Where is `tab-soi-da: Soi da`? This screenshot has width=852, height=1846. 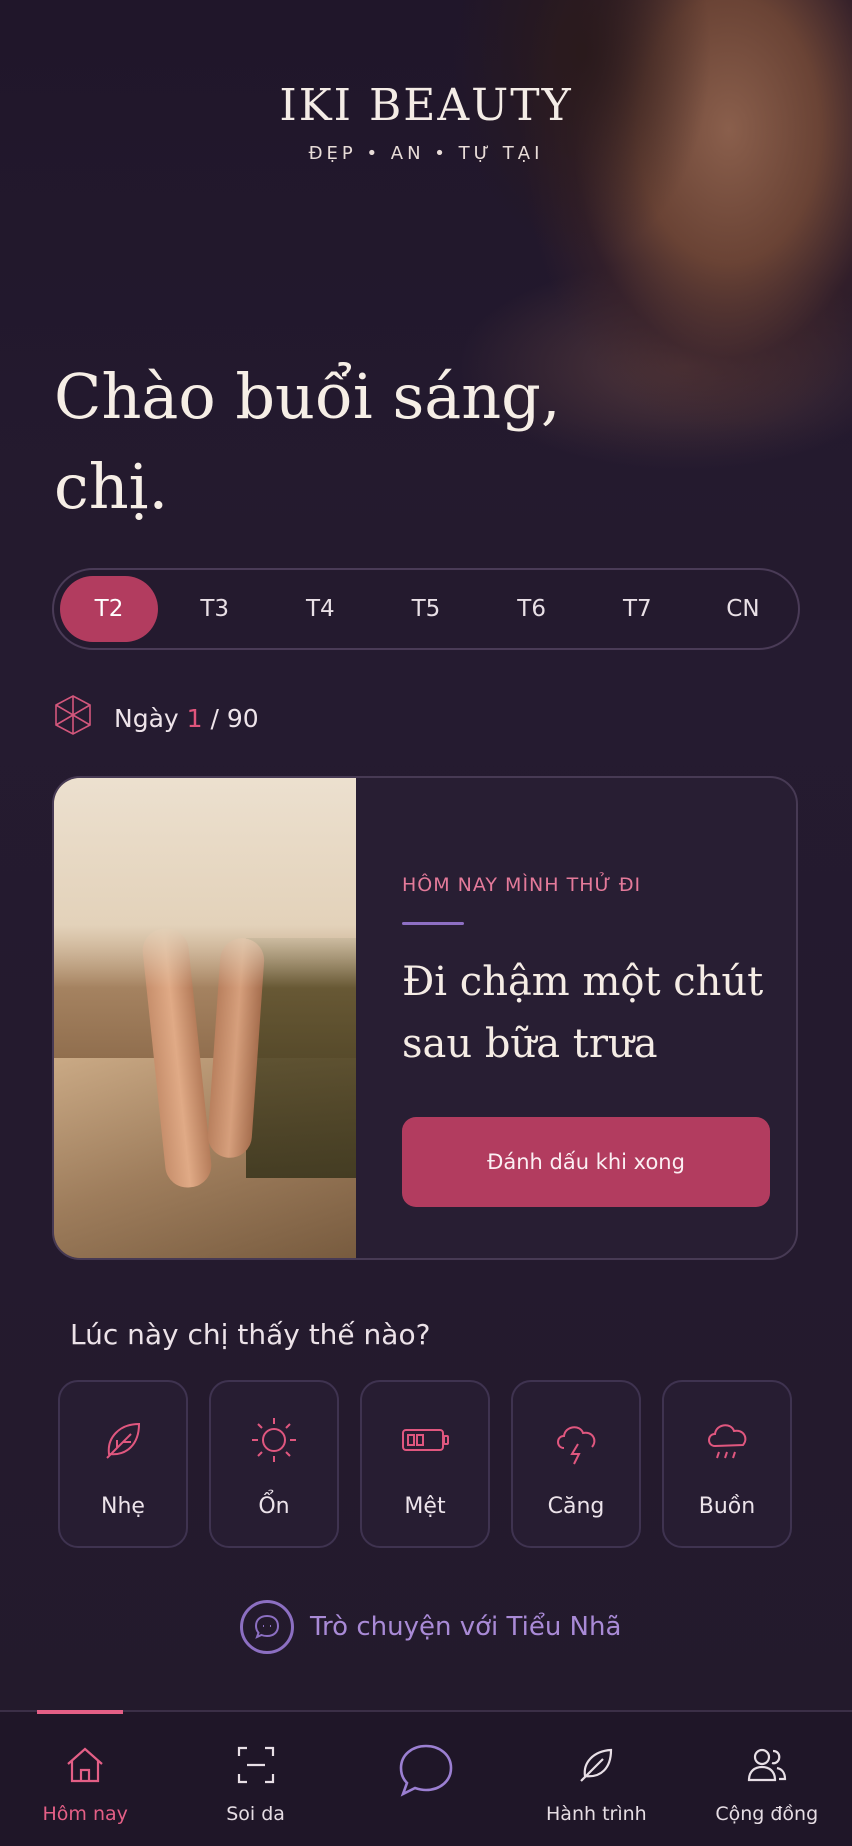 tab-soi-da: Soi da is located at coordinates (256, 1768).